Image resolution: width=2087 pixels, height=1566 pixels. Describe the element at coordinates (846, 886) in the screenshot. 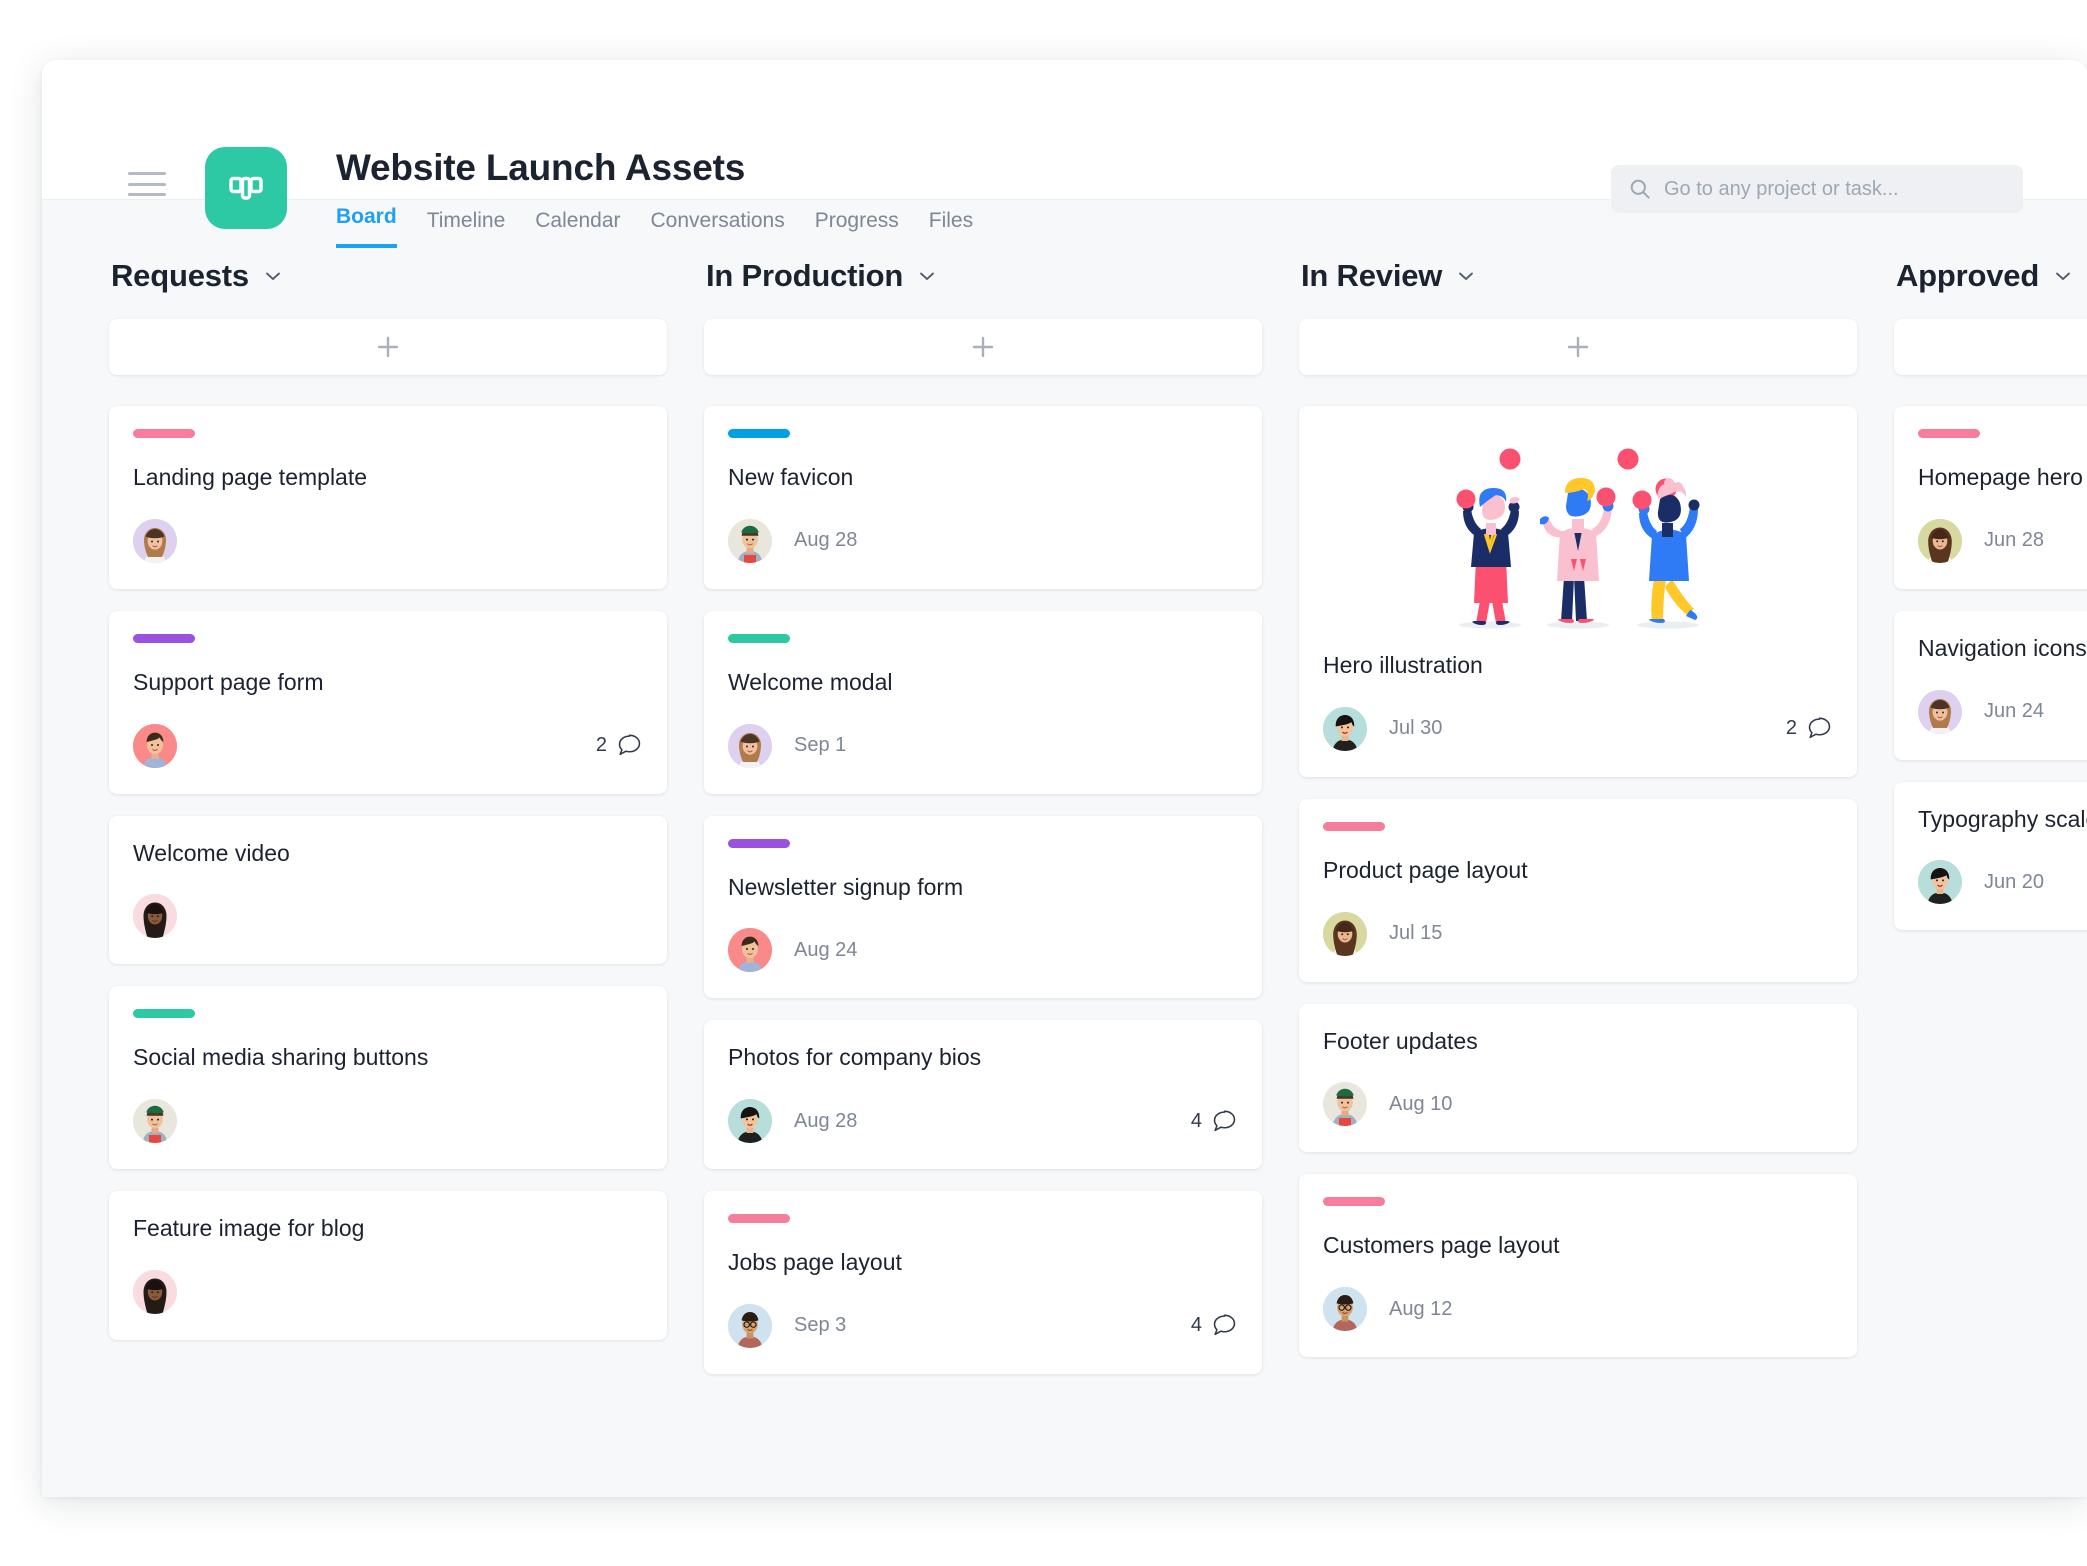

I see `card-title: Newsletter signup form` at that location.